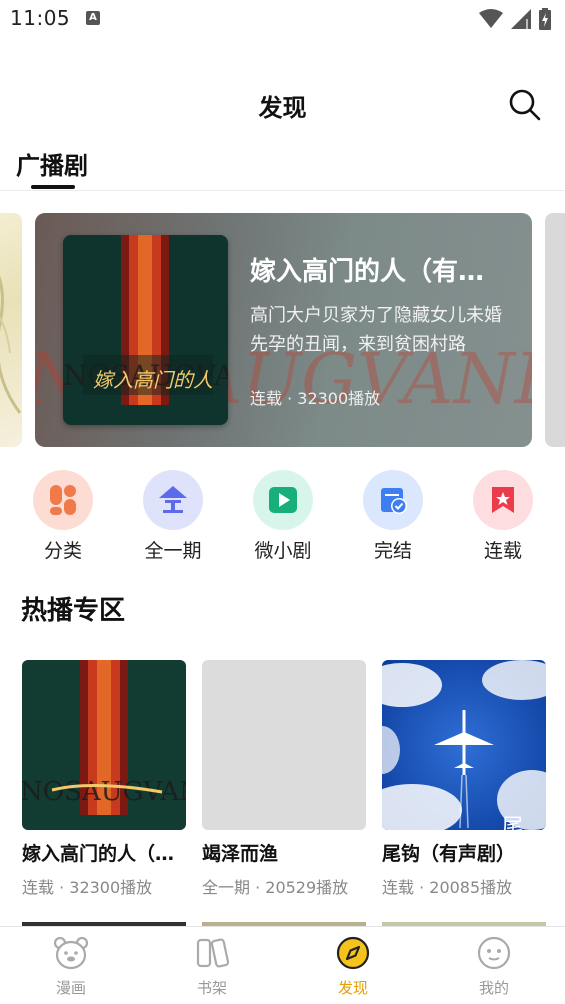  I want to click on category-classify: 分类, so click(63, 516).